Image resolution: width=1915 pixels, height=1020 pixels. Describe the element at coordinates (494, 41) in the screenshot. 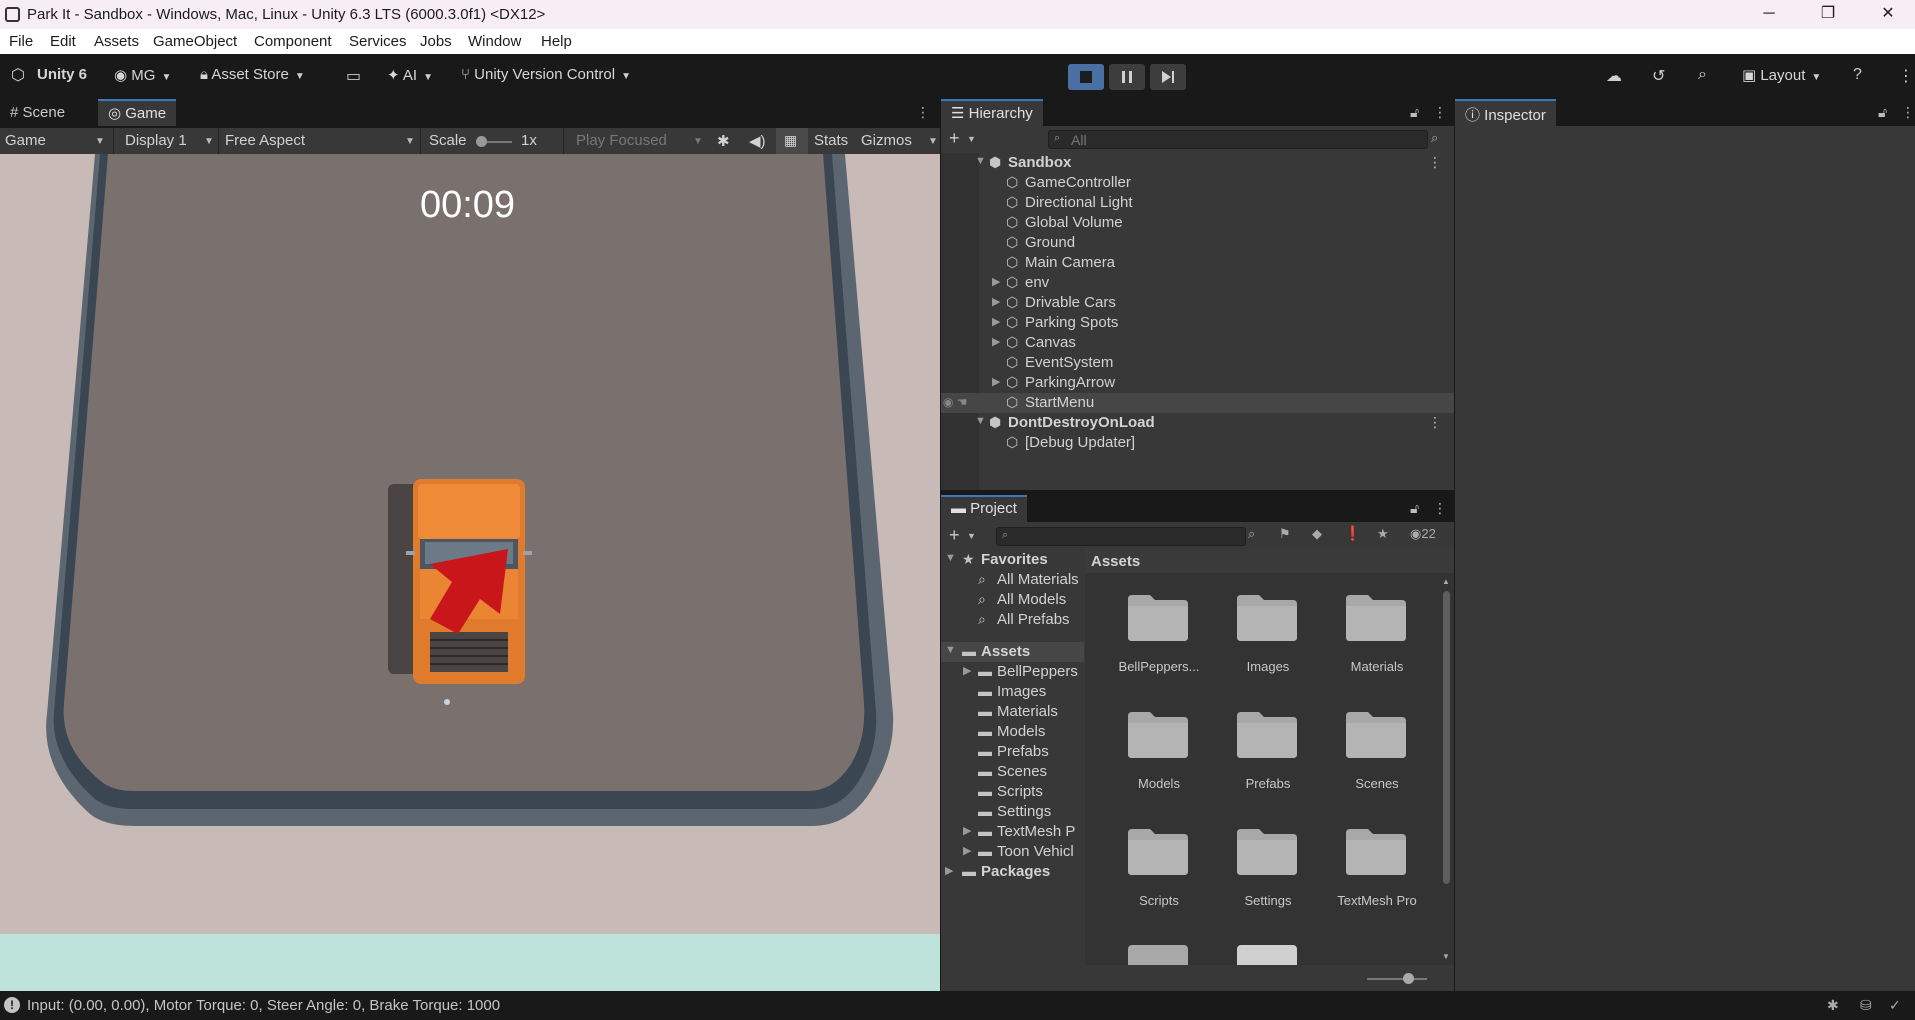

I see `menu-window: Window` at that location.